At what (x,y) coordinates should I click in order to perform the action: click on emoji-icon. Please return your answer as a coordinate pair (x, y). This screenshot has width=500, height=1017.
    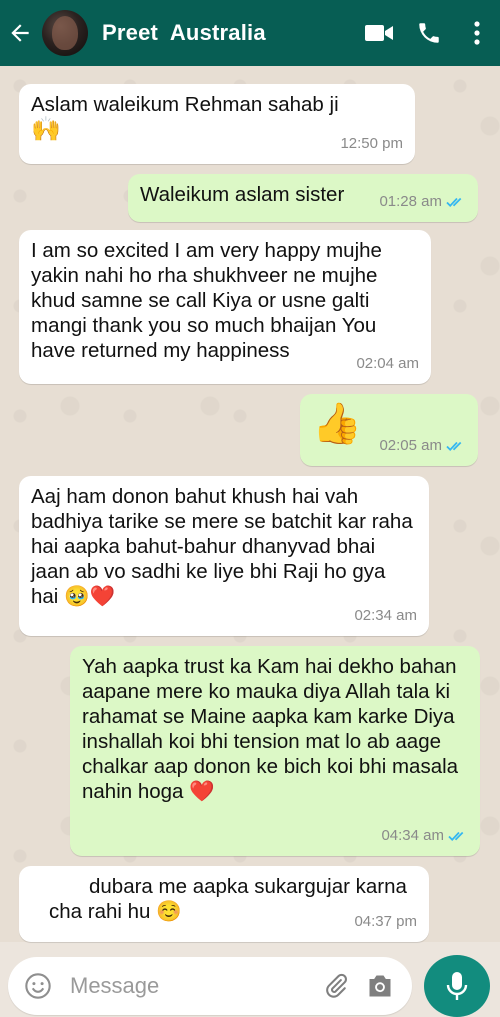
    Looking at the image, I should click on (38, 986).